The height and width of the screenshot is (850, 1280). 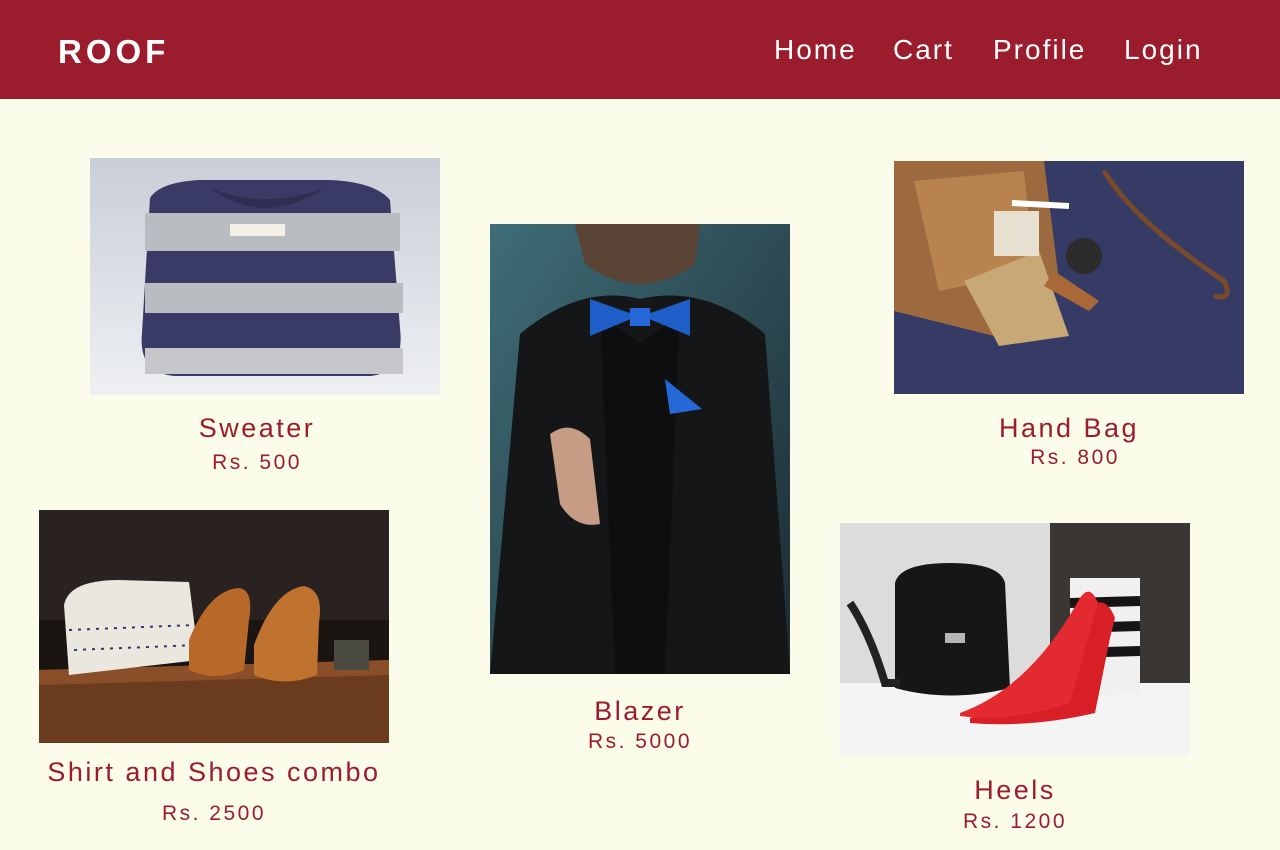 I want to click on brand-logo: ROOF, so click(x=113, y=52).